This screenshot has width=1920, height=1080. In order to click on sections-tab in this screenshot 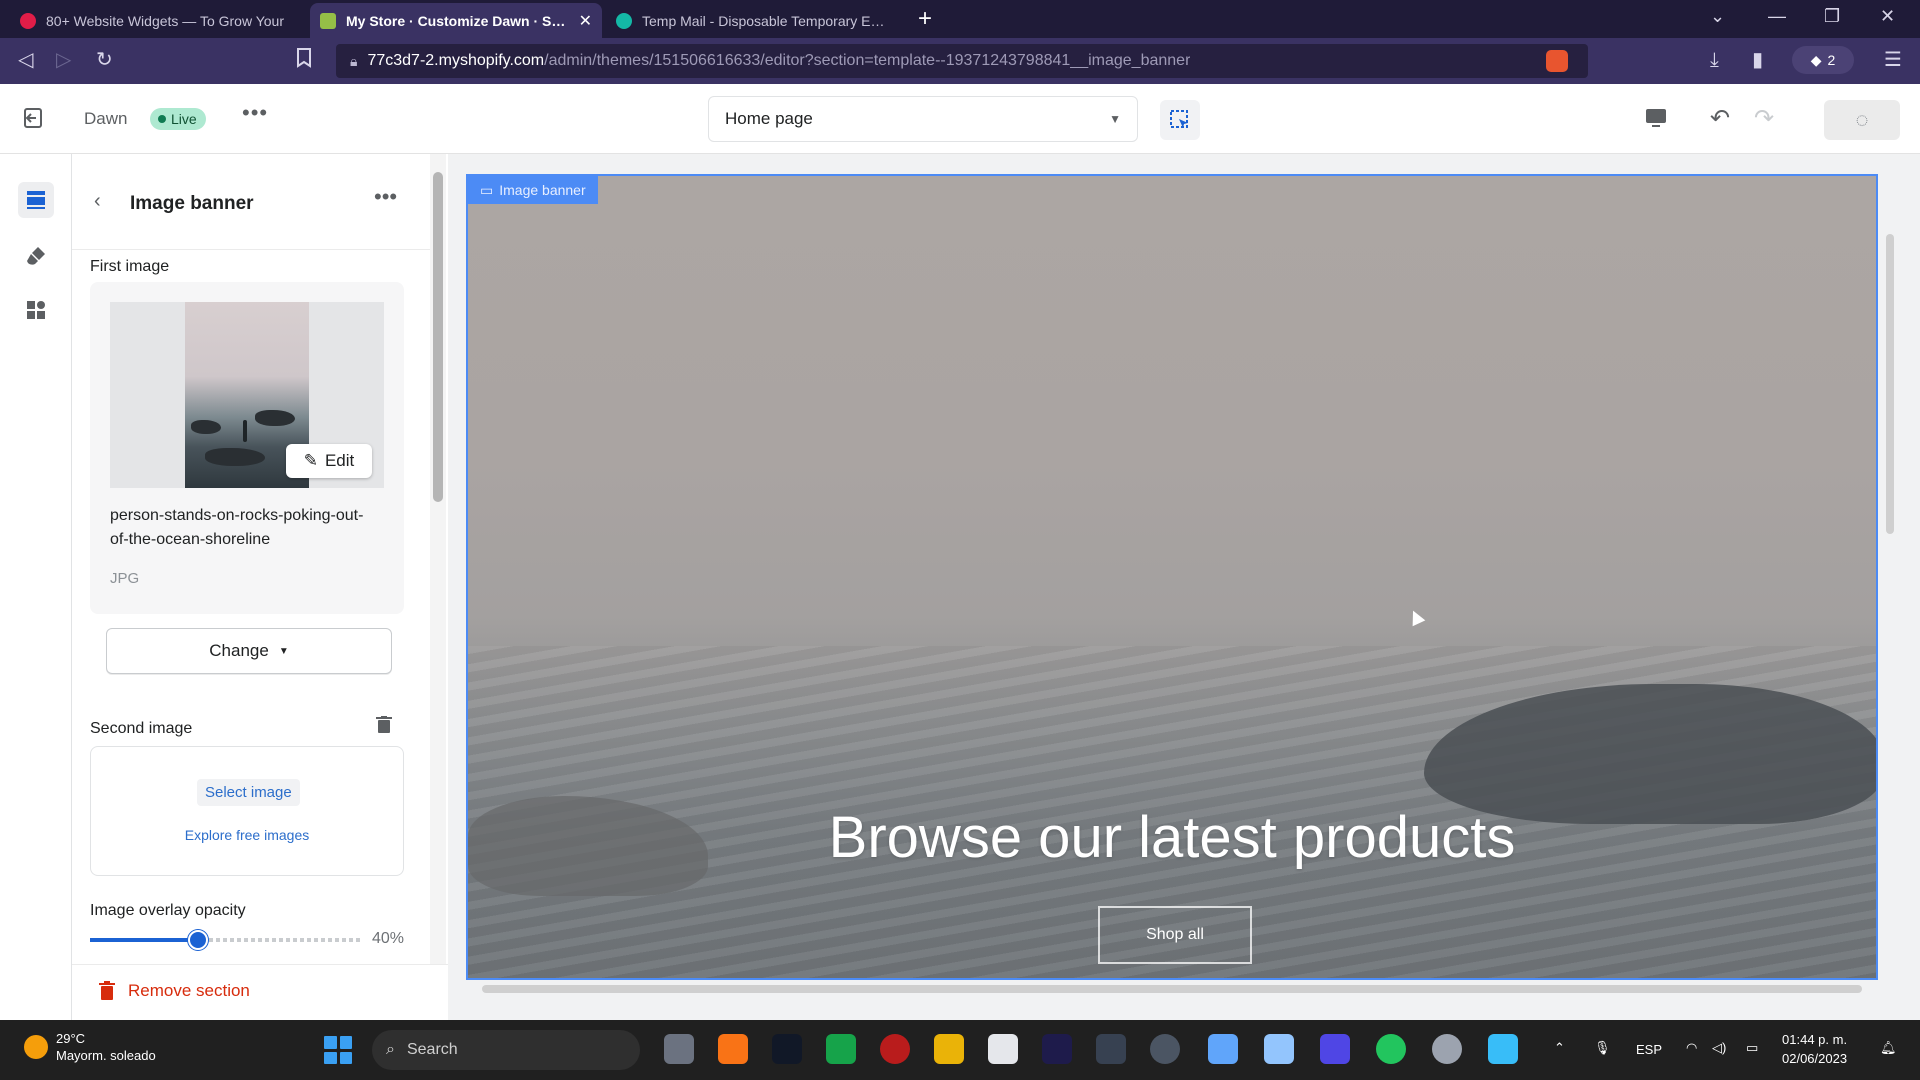, I will do `click(36, 200)`.